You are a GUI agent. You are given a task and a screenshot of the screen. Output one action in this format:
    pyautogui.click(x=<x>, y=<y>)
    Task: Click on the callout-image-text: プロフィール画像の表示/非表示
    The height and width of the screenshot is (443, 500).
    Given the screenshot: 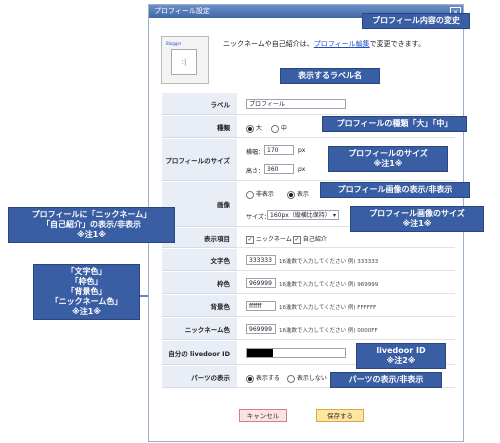 What is the action you would take?
    pyautogui.click(x=395, y=189)
    